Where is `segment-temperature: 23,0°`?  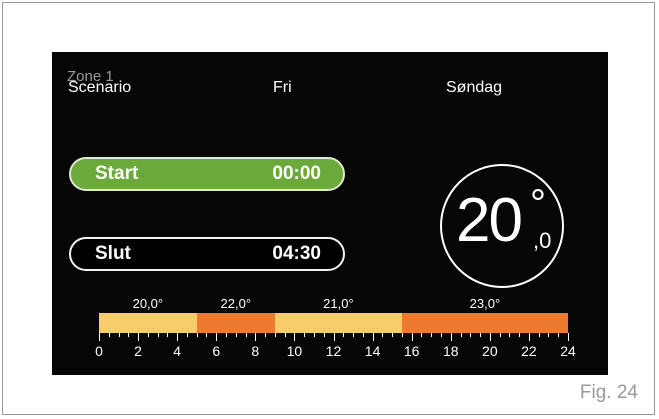
segment-temperature: 23,0° is located at coordinates (485, 303).